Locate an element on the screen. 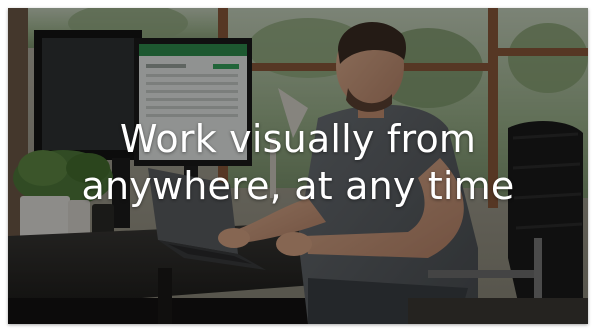 The height and width of the screenshot is (330, 596). headline-line-2: anywhere, at any time is located at coordinates (298, 186).